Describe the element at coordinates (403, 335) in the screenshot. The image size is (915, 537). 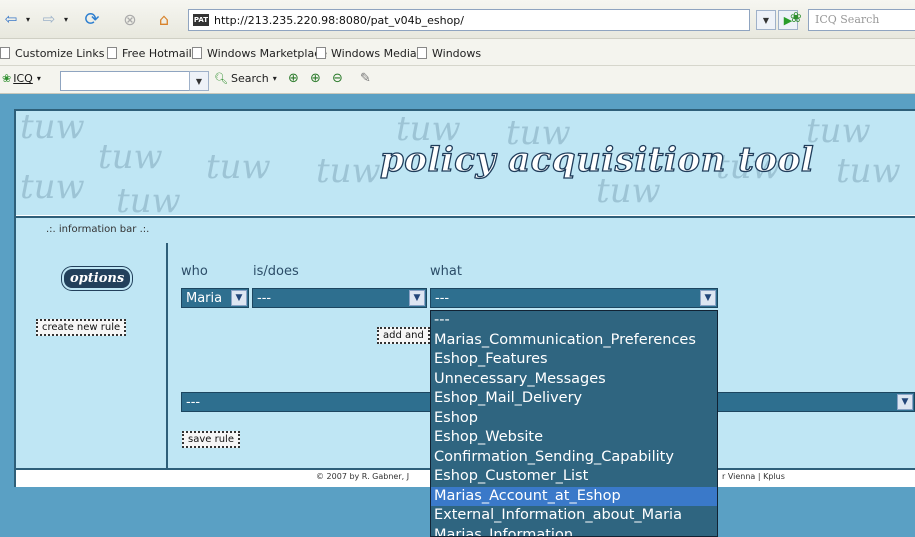
I see `add-and-button: add and` at that location.